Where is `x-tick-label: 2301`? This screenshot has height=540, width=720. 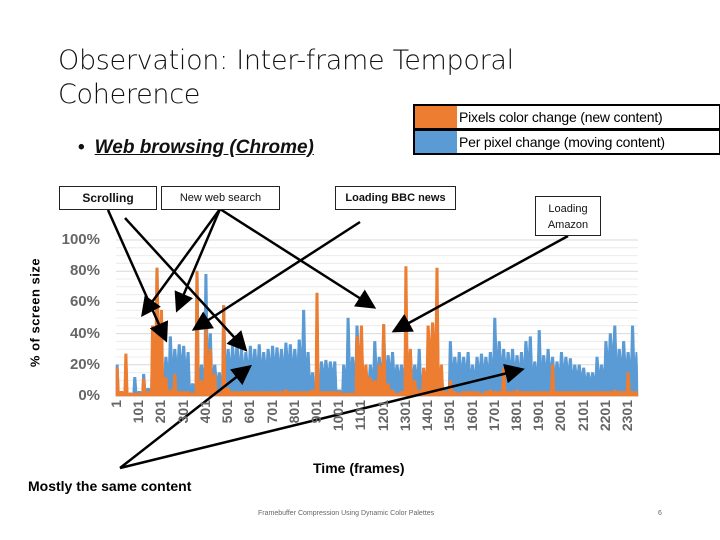
x-tick-label: 2301 is located at coordinates (627, 416).